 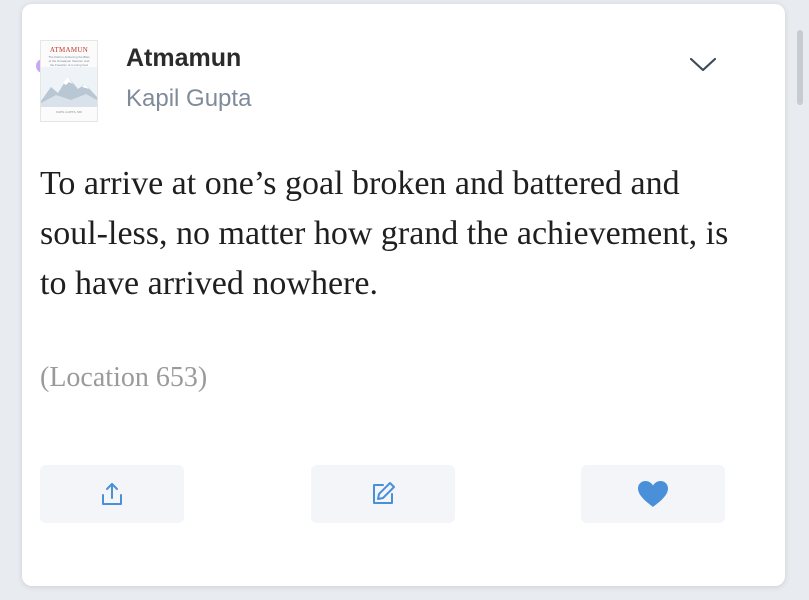 I want to click on share-button, so click(x=112, y=494).